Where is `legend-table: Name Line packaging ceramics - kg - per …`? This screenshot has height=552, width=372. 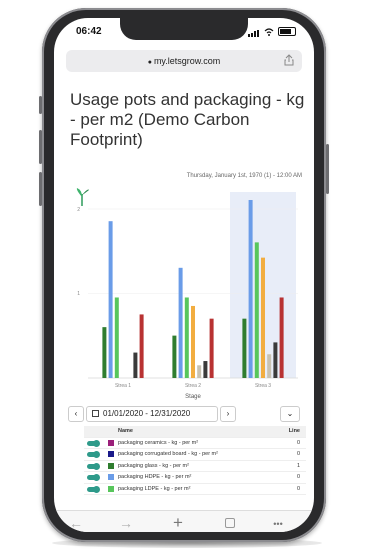 legend-table: Name Line packaging ceramics - kg - per … is located at coordinates (195, 460).